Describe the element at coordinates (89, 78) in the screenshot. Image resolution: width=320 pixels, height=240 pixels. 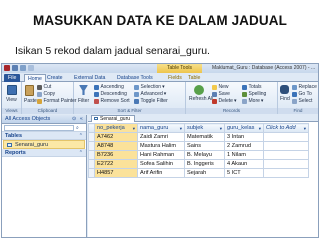
I see `tab-external-data: External Data` at that location.